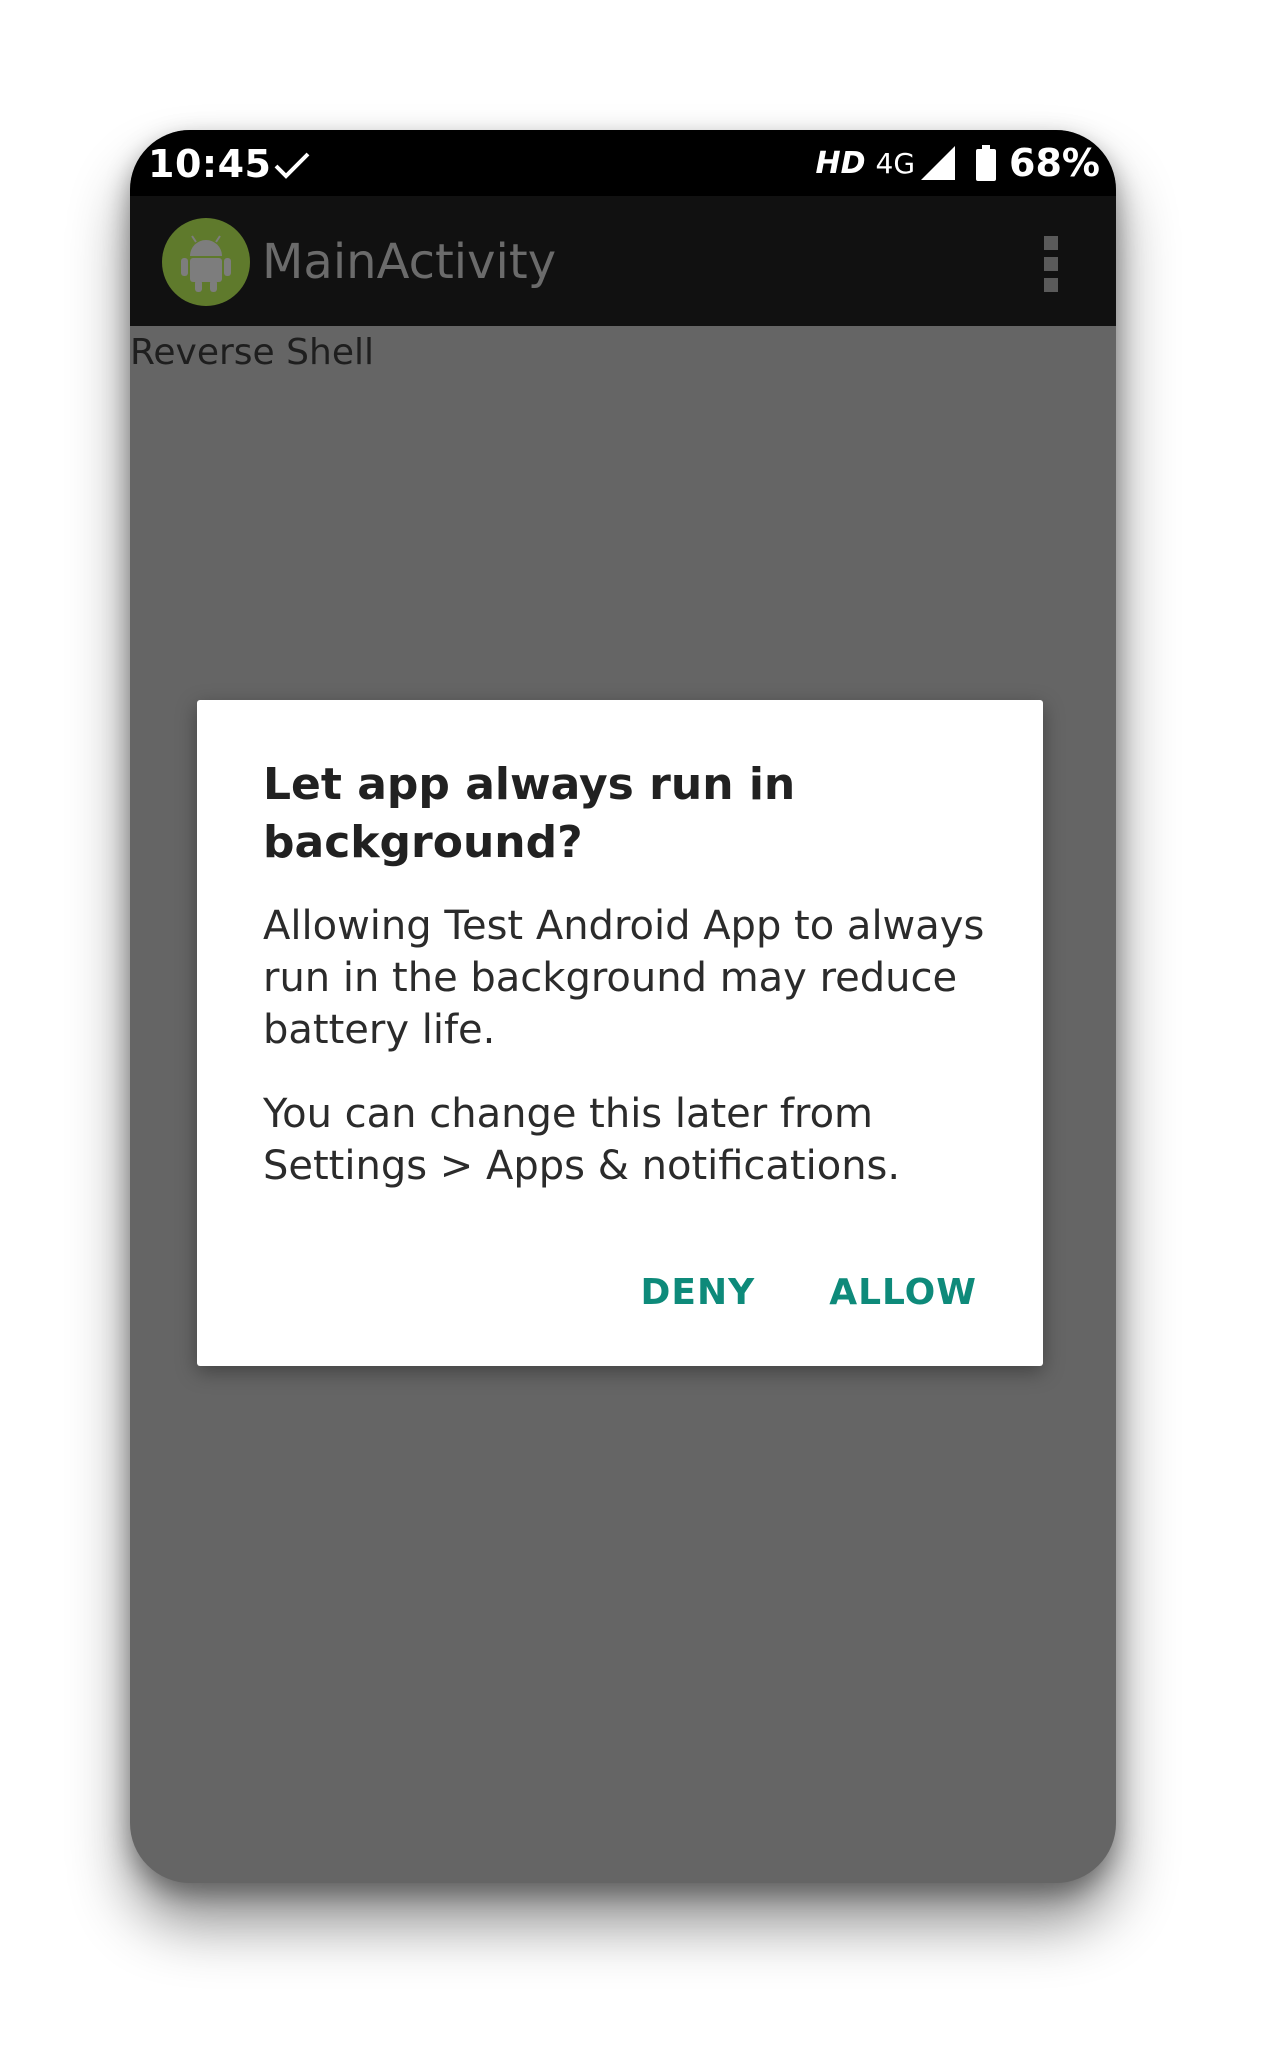  I want to click on android-app-icon, so click(206, 262).